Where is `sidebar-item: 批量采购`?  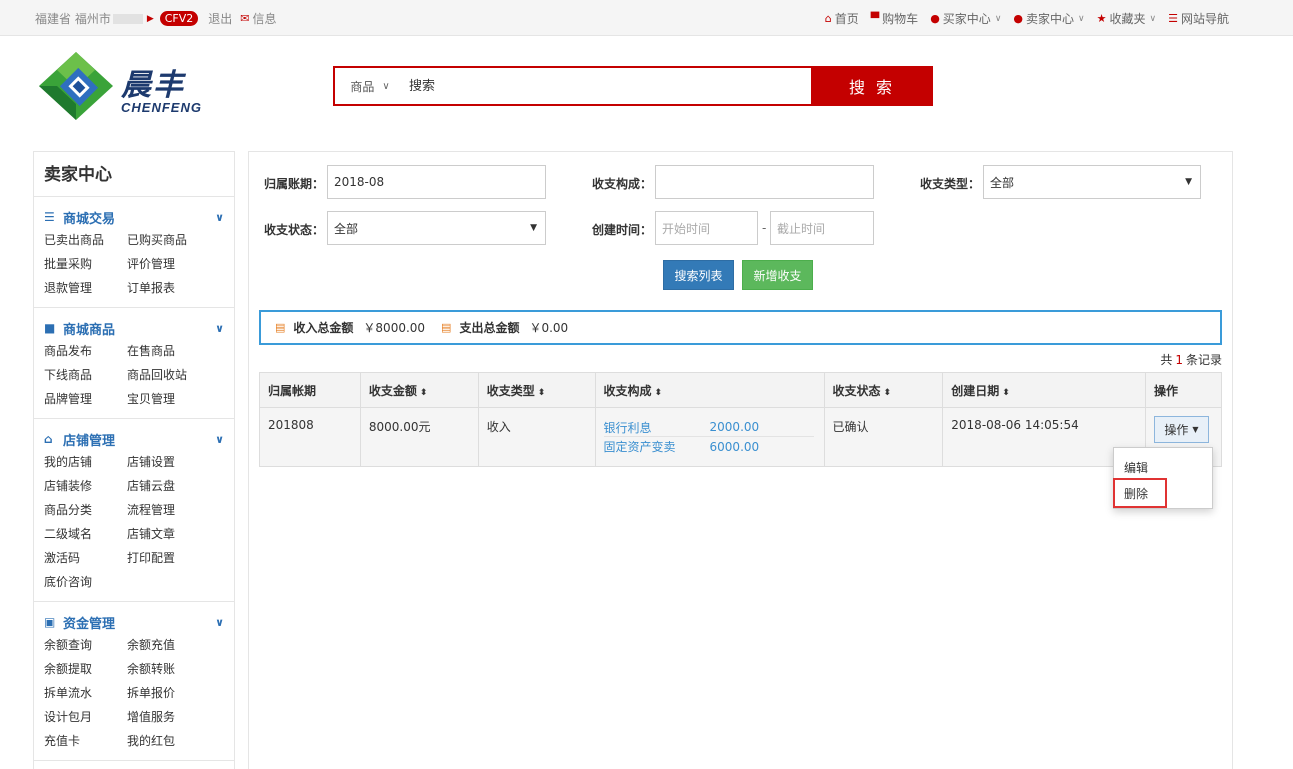 sidebar-item: 批量采购 is located at coordinates (85, 264).